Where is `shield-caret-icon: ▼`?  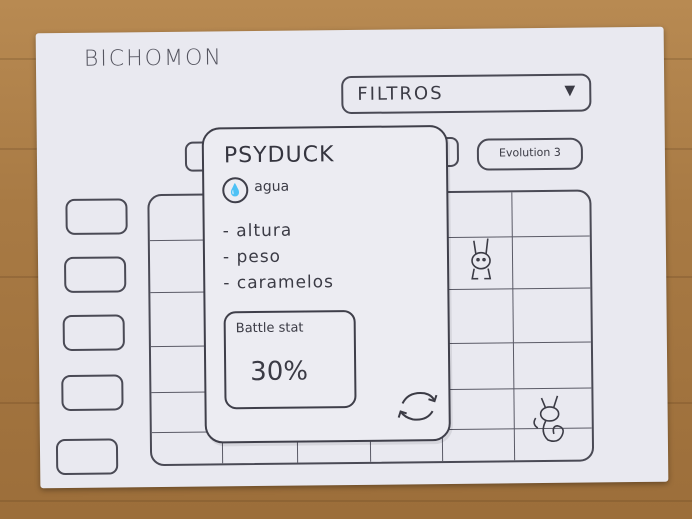
shield-caret-icon: ▼ is located at coordinates (570, 90).